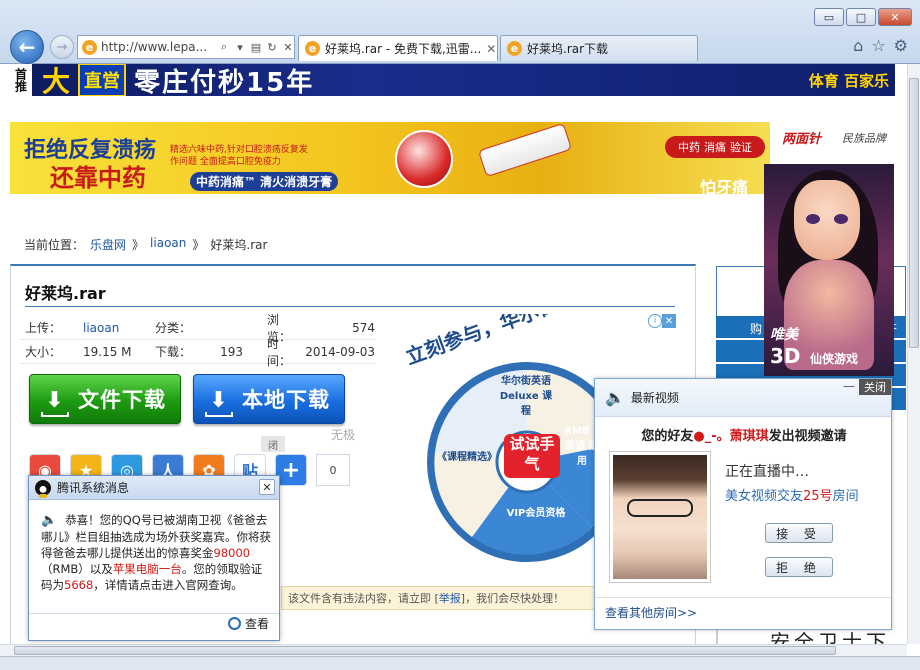 The image size is (920, 670). Describe the element at coordinates (98, 178) in the screenshot. I see `ad-line-2: 还靠中药` at that location.